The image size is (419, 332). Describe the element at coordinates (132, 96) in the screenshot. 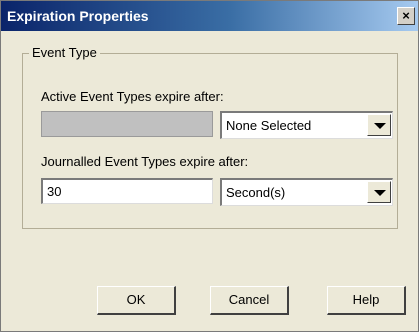

I see `active-expire-label: Active Event Types expire after:` at that location.